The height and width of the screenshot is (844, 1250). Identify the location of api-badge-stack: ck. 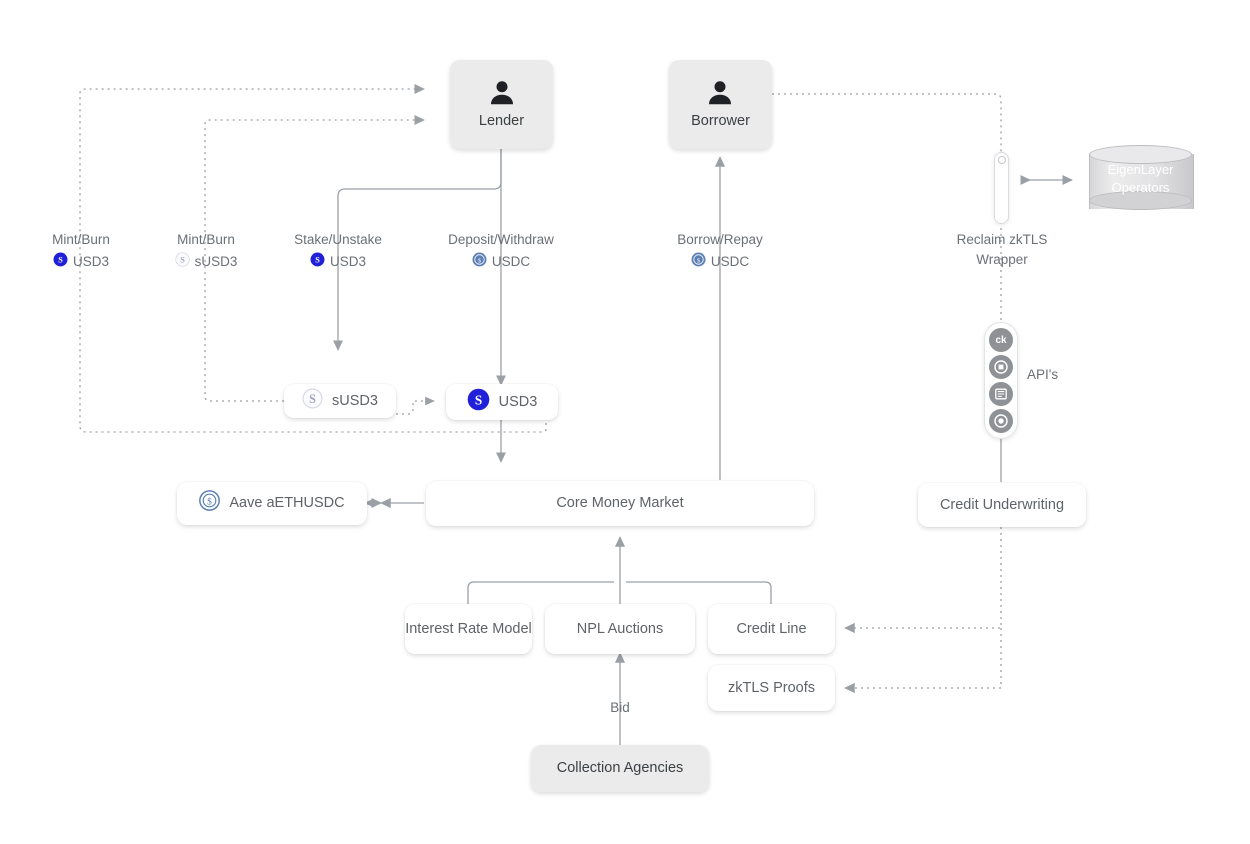
(1001, 380).